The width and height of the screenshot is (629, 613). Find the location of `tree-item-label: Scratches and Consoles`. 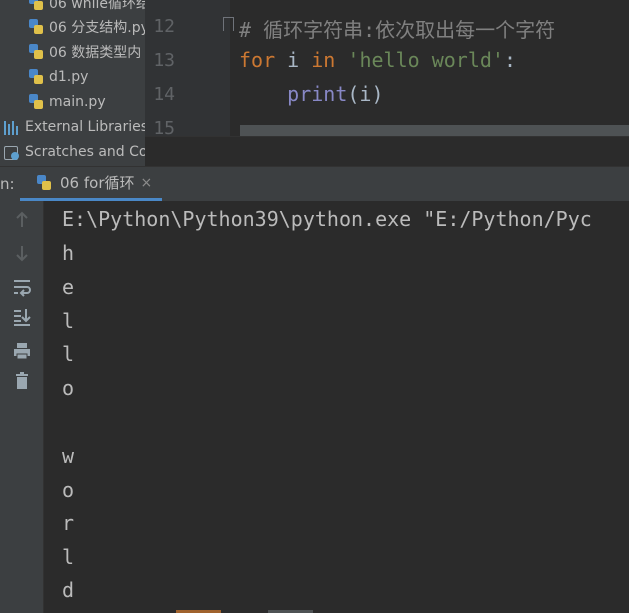

tree-item-label: Scratches and Consoles is located at coordinates (85, 151).